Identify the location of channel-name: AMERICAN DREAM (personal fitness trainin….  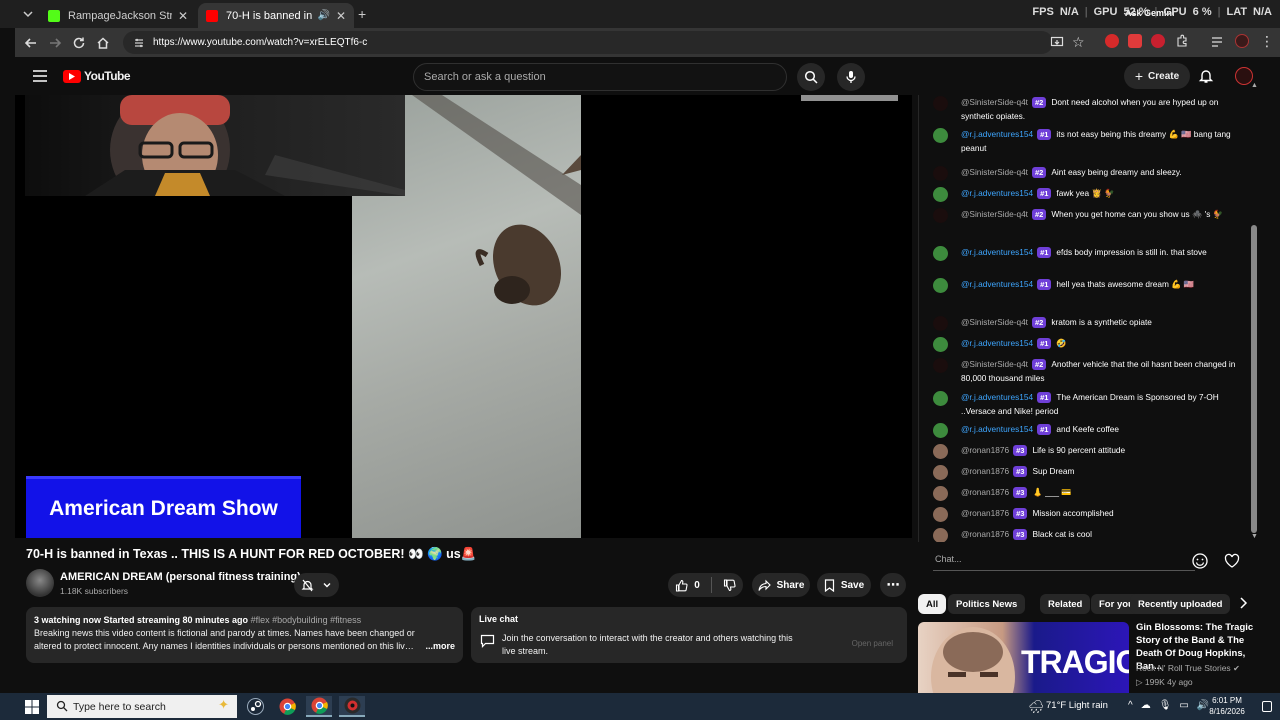
(180, 577).